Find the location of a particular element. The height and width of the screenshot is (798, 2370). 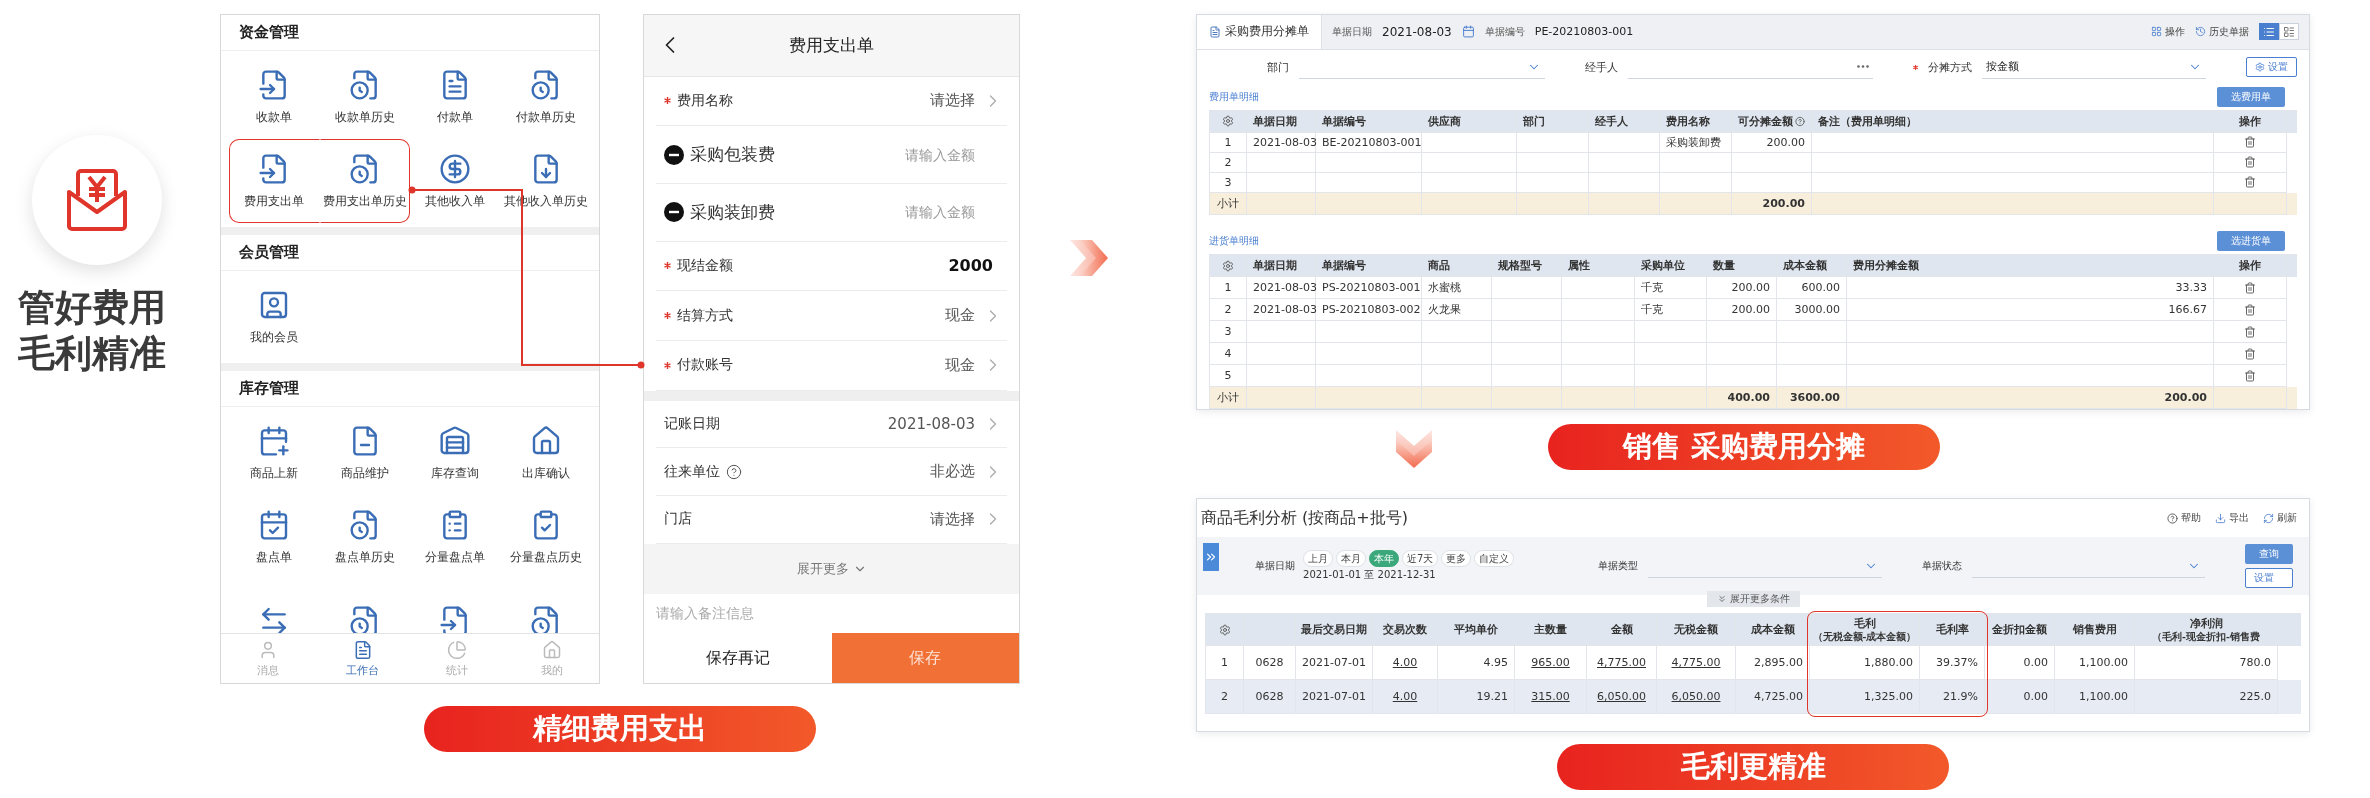

period-chip: 自定义 is located at coordinates (1494, 558).